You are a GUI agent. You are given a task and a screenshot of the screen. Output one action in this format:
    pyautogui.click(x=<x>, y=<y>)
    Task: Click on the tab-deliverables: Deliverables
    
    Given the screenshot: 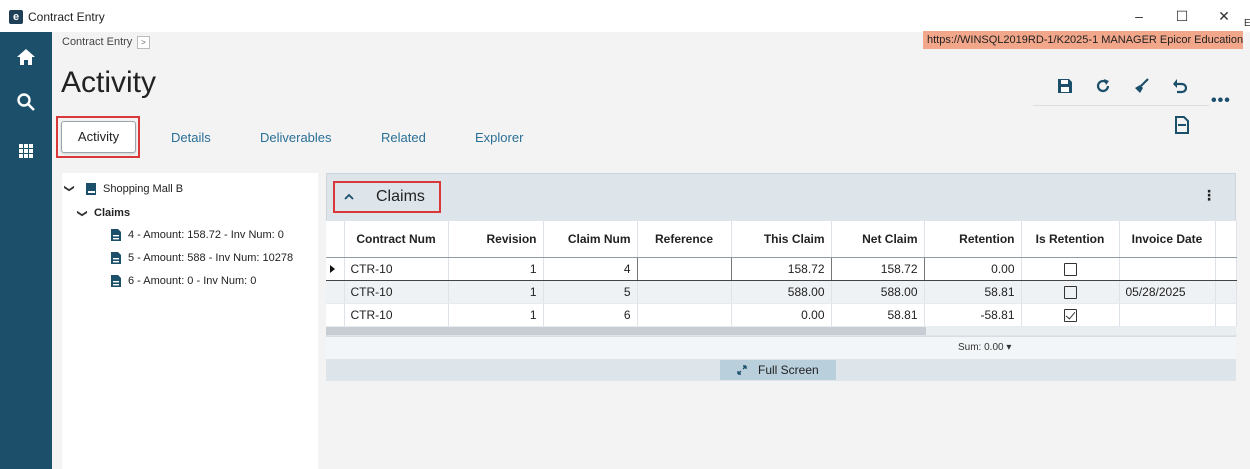 What is the action you would take?
    pyautogui.click(x=296, y=137)
    